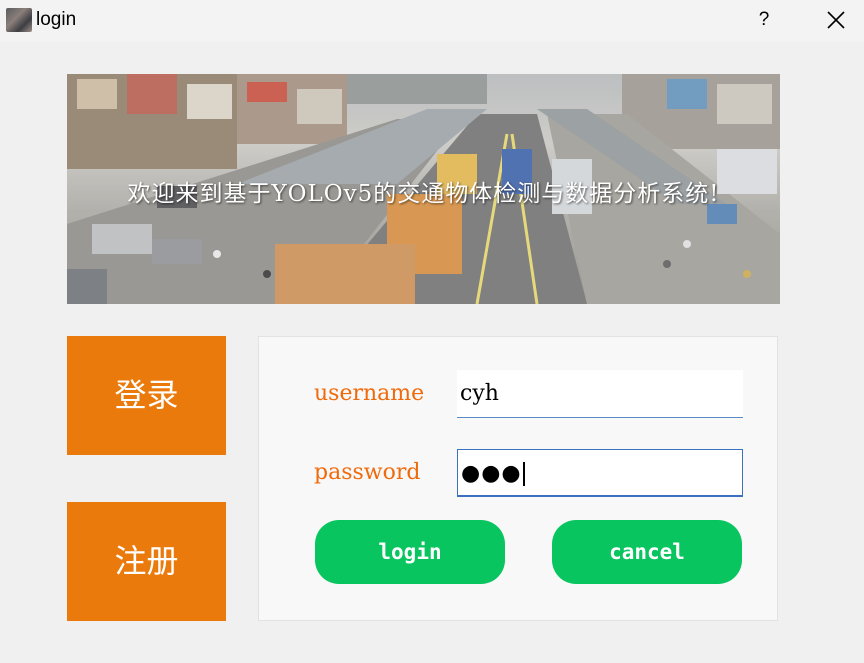 This screenshot has width=864, height=663. What do you see at coordinates (146, 395) in the screenshot?
I see `login-side-button: 登录` at bounding box center [146, 395].